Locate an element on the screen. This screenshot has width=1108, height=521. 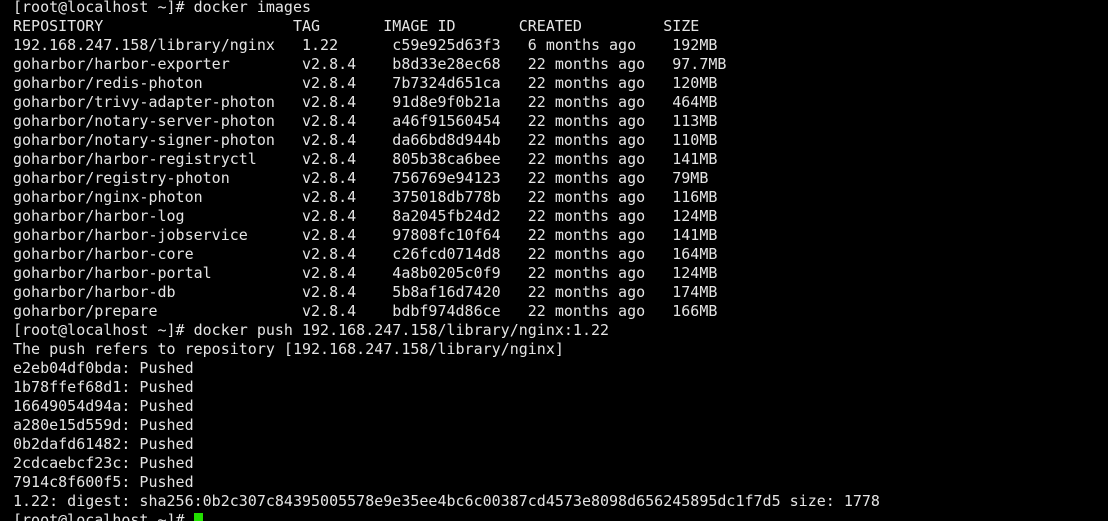
push-layer-line: e2eb04df0bda: Pushed is located at coordinates (103, 368).